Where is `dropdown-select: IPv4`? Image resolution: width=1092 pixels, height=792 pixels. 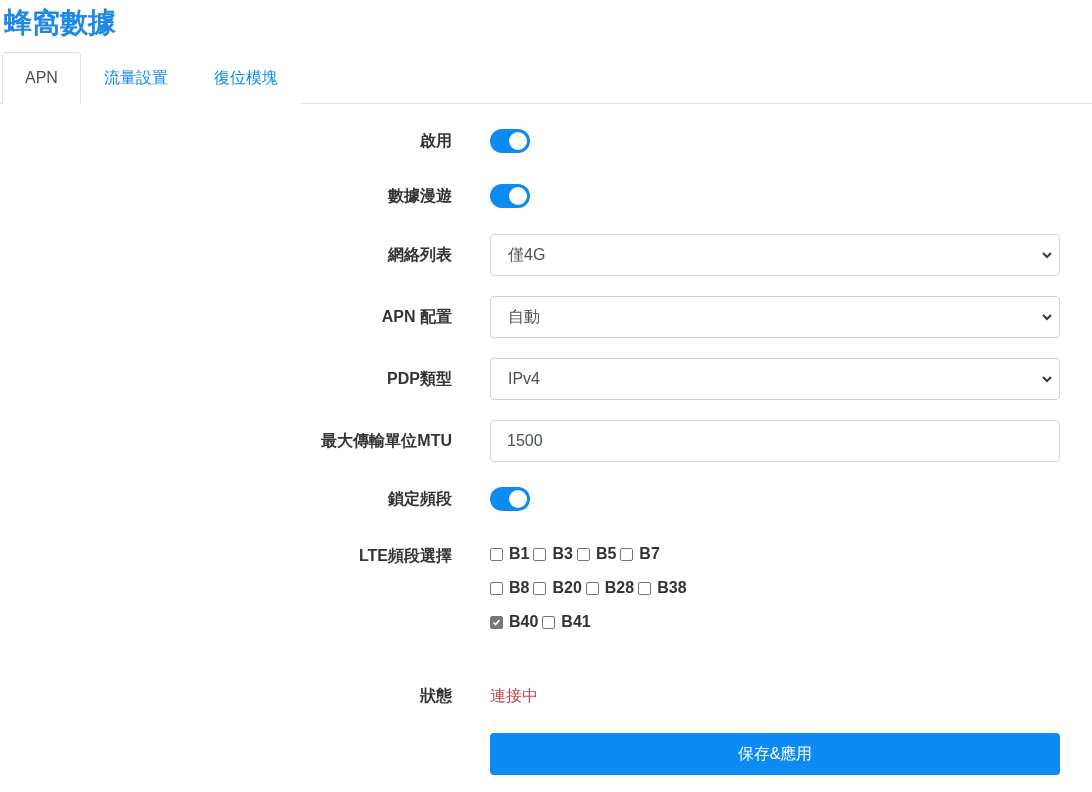 dropdown-select: IPv4 is located at coordinates (775, 379).